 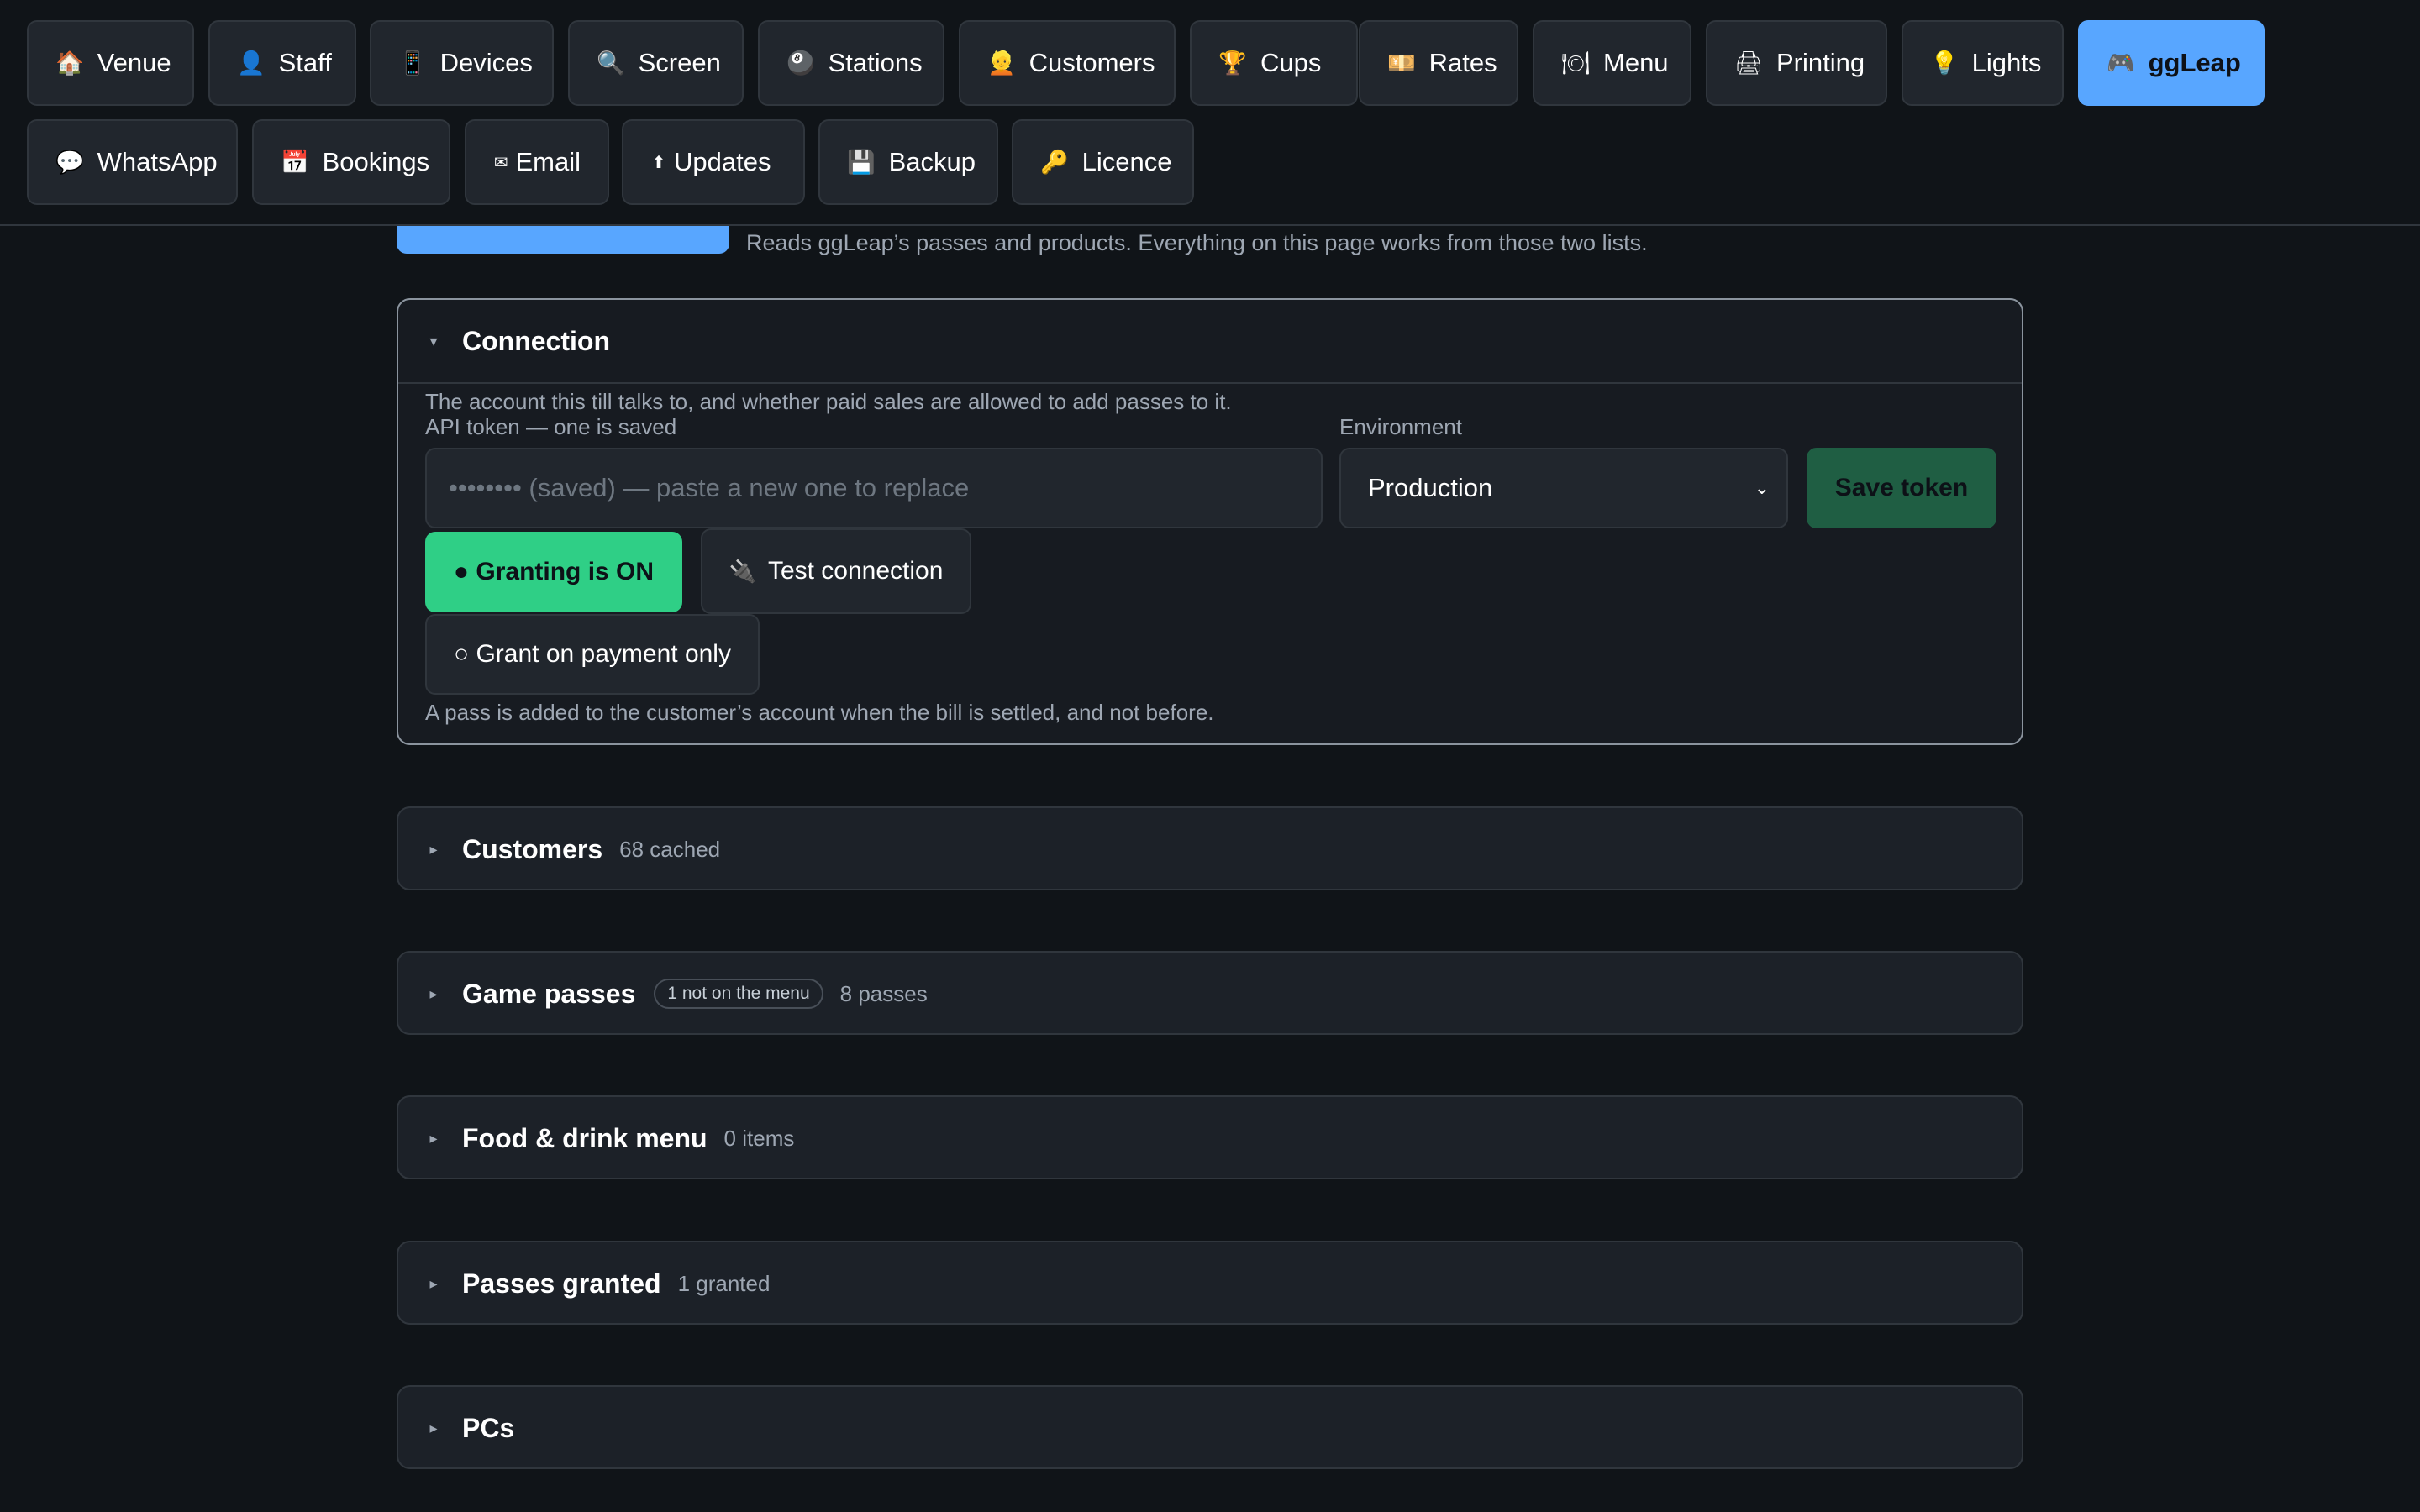 I want to click on nav-stations-button: 🎱 Stations, so click(x=851, y=63).